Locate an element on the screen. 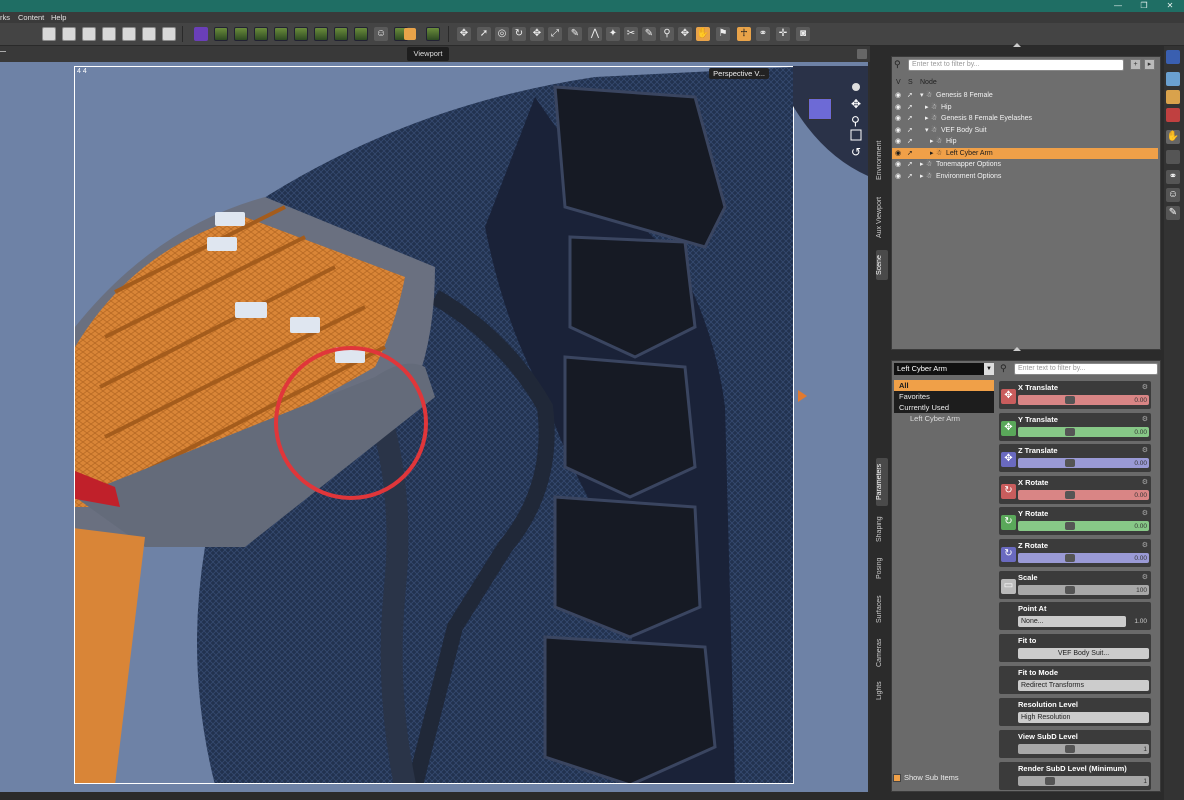 The height and width of the screenshot is (800, 1184). pin-icon: ⚑ is located at coordinates (723, 34).